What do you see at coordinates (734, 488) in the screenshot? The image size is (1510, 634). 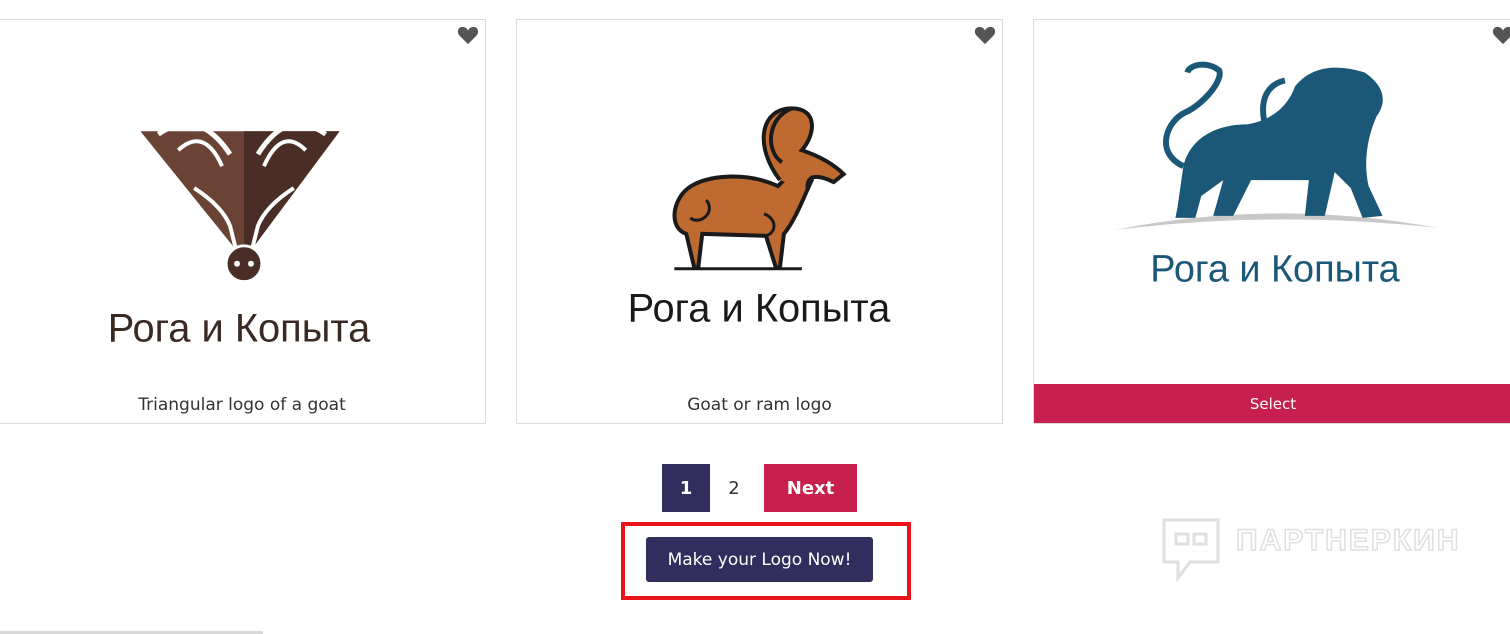 I see `page-button-2: 2` at bounding box center [734, 488].